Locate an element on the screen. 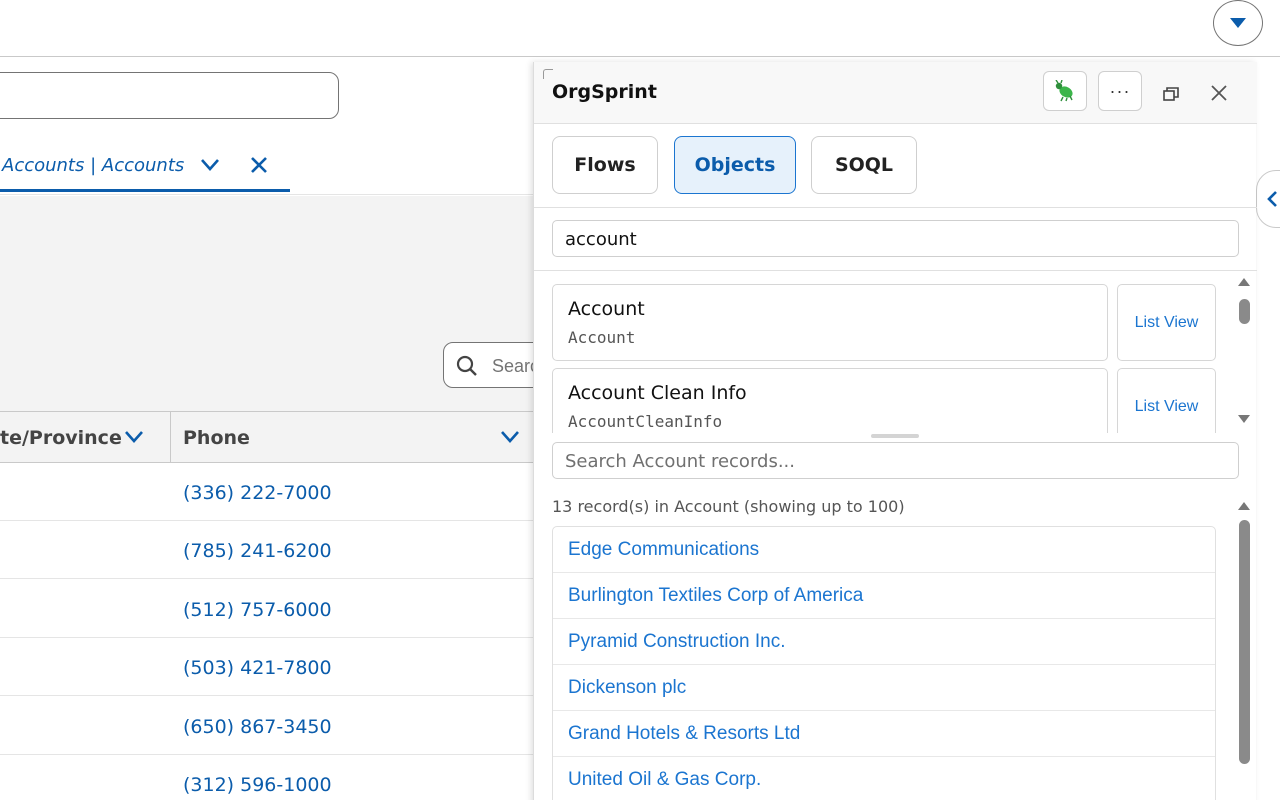 The height and width of the screenshot is (800, 1280). tab-objects: Objects is located at coordinates (735, 165).